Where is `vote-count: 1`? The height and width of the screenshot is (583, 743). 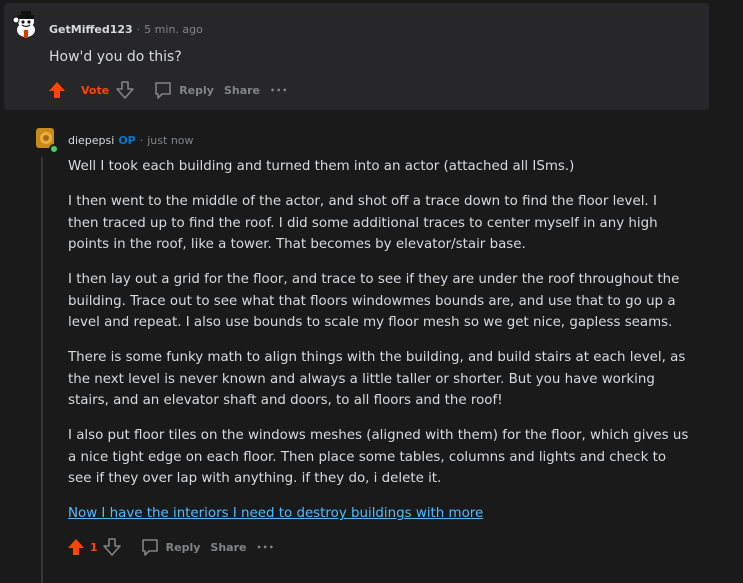
vote-count: 1 is located at coordinates (94, 547).